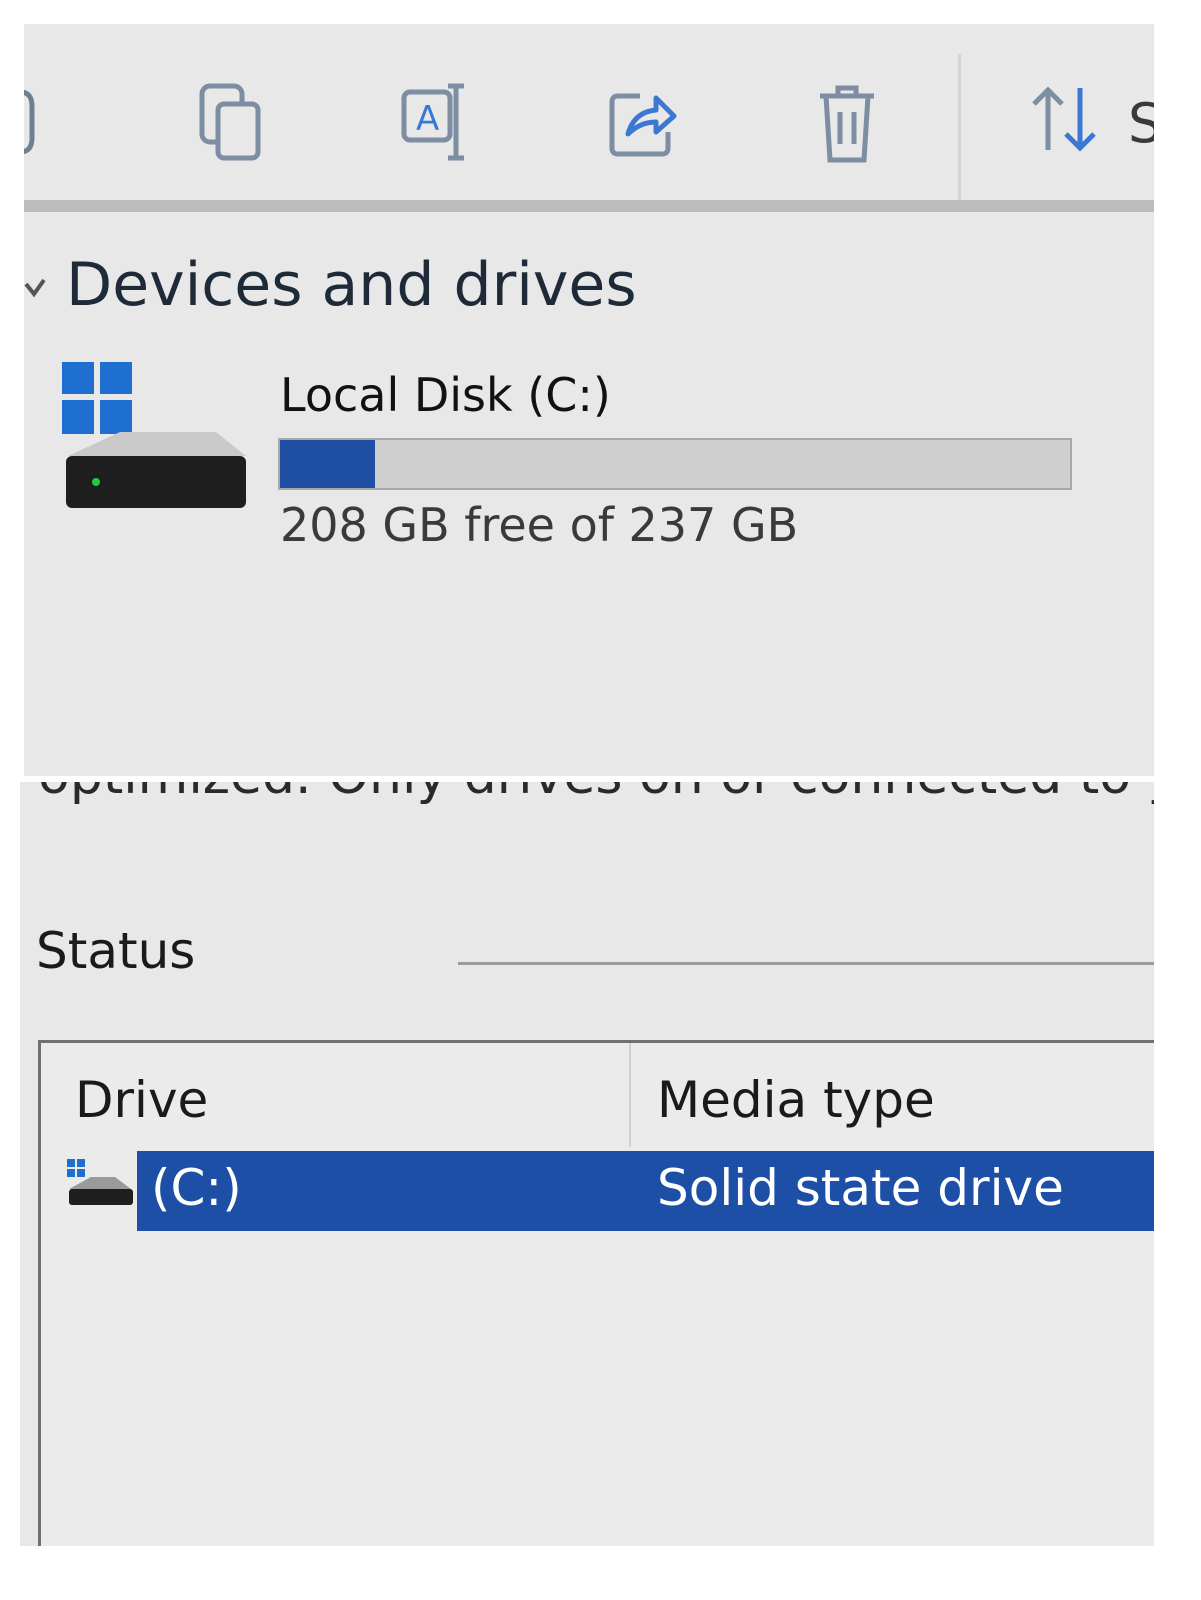 The height and width of the screenshot is (1600, 1201). I want to click on row-drive-name: (C:), so click(196, 1188).